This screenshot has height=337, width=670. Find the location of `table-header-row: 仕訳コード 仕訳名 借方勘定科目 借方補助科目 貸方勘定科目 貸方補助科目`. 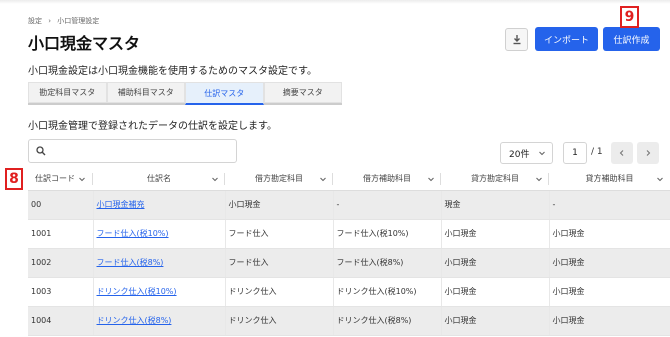

table-header-row: 仕訳コード 仕訳名 借方勘定科目 借方補助科目 貸方勘定科目 貸方補助科目 is located at coordinates (349, 179).